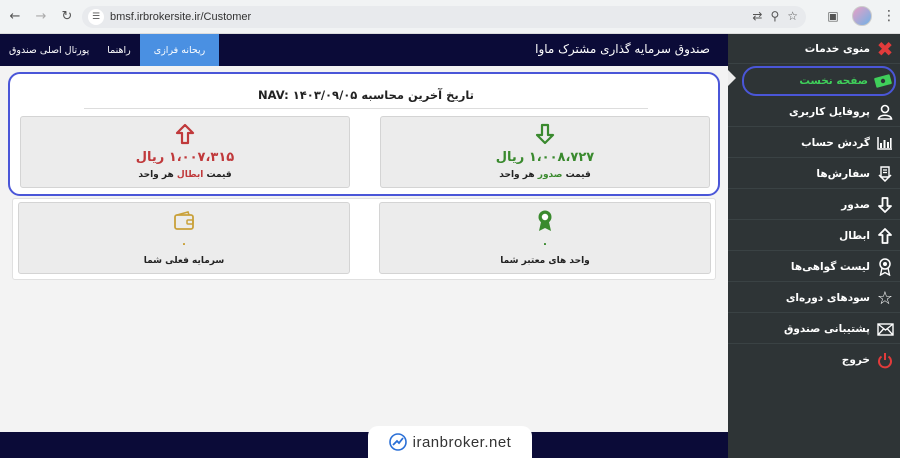 This screenshot has height=458, width=900. Describe the element at coordinates (545, 157) in the screenshot. I see `issue-price-value: ۱،۰۰۸،۷۲۷ ریال` at that location.